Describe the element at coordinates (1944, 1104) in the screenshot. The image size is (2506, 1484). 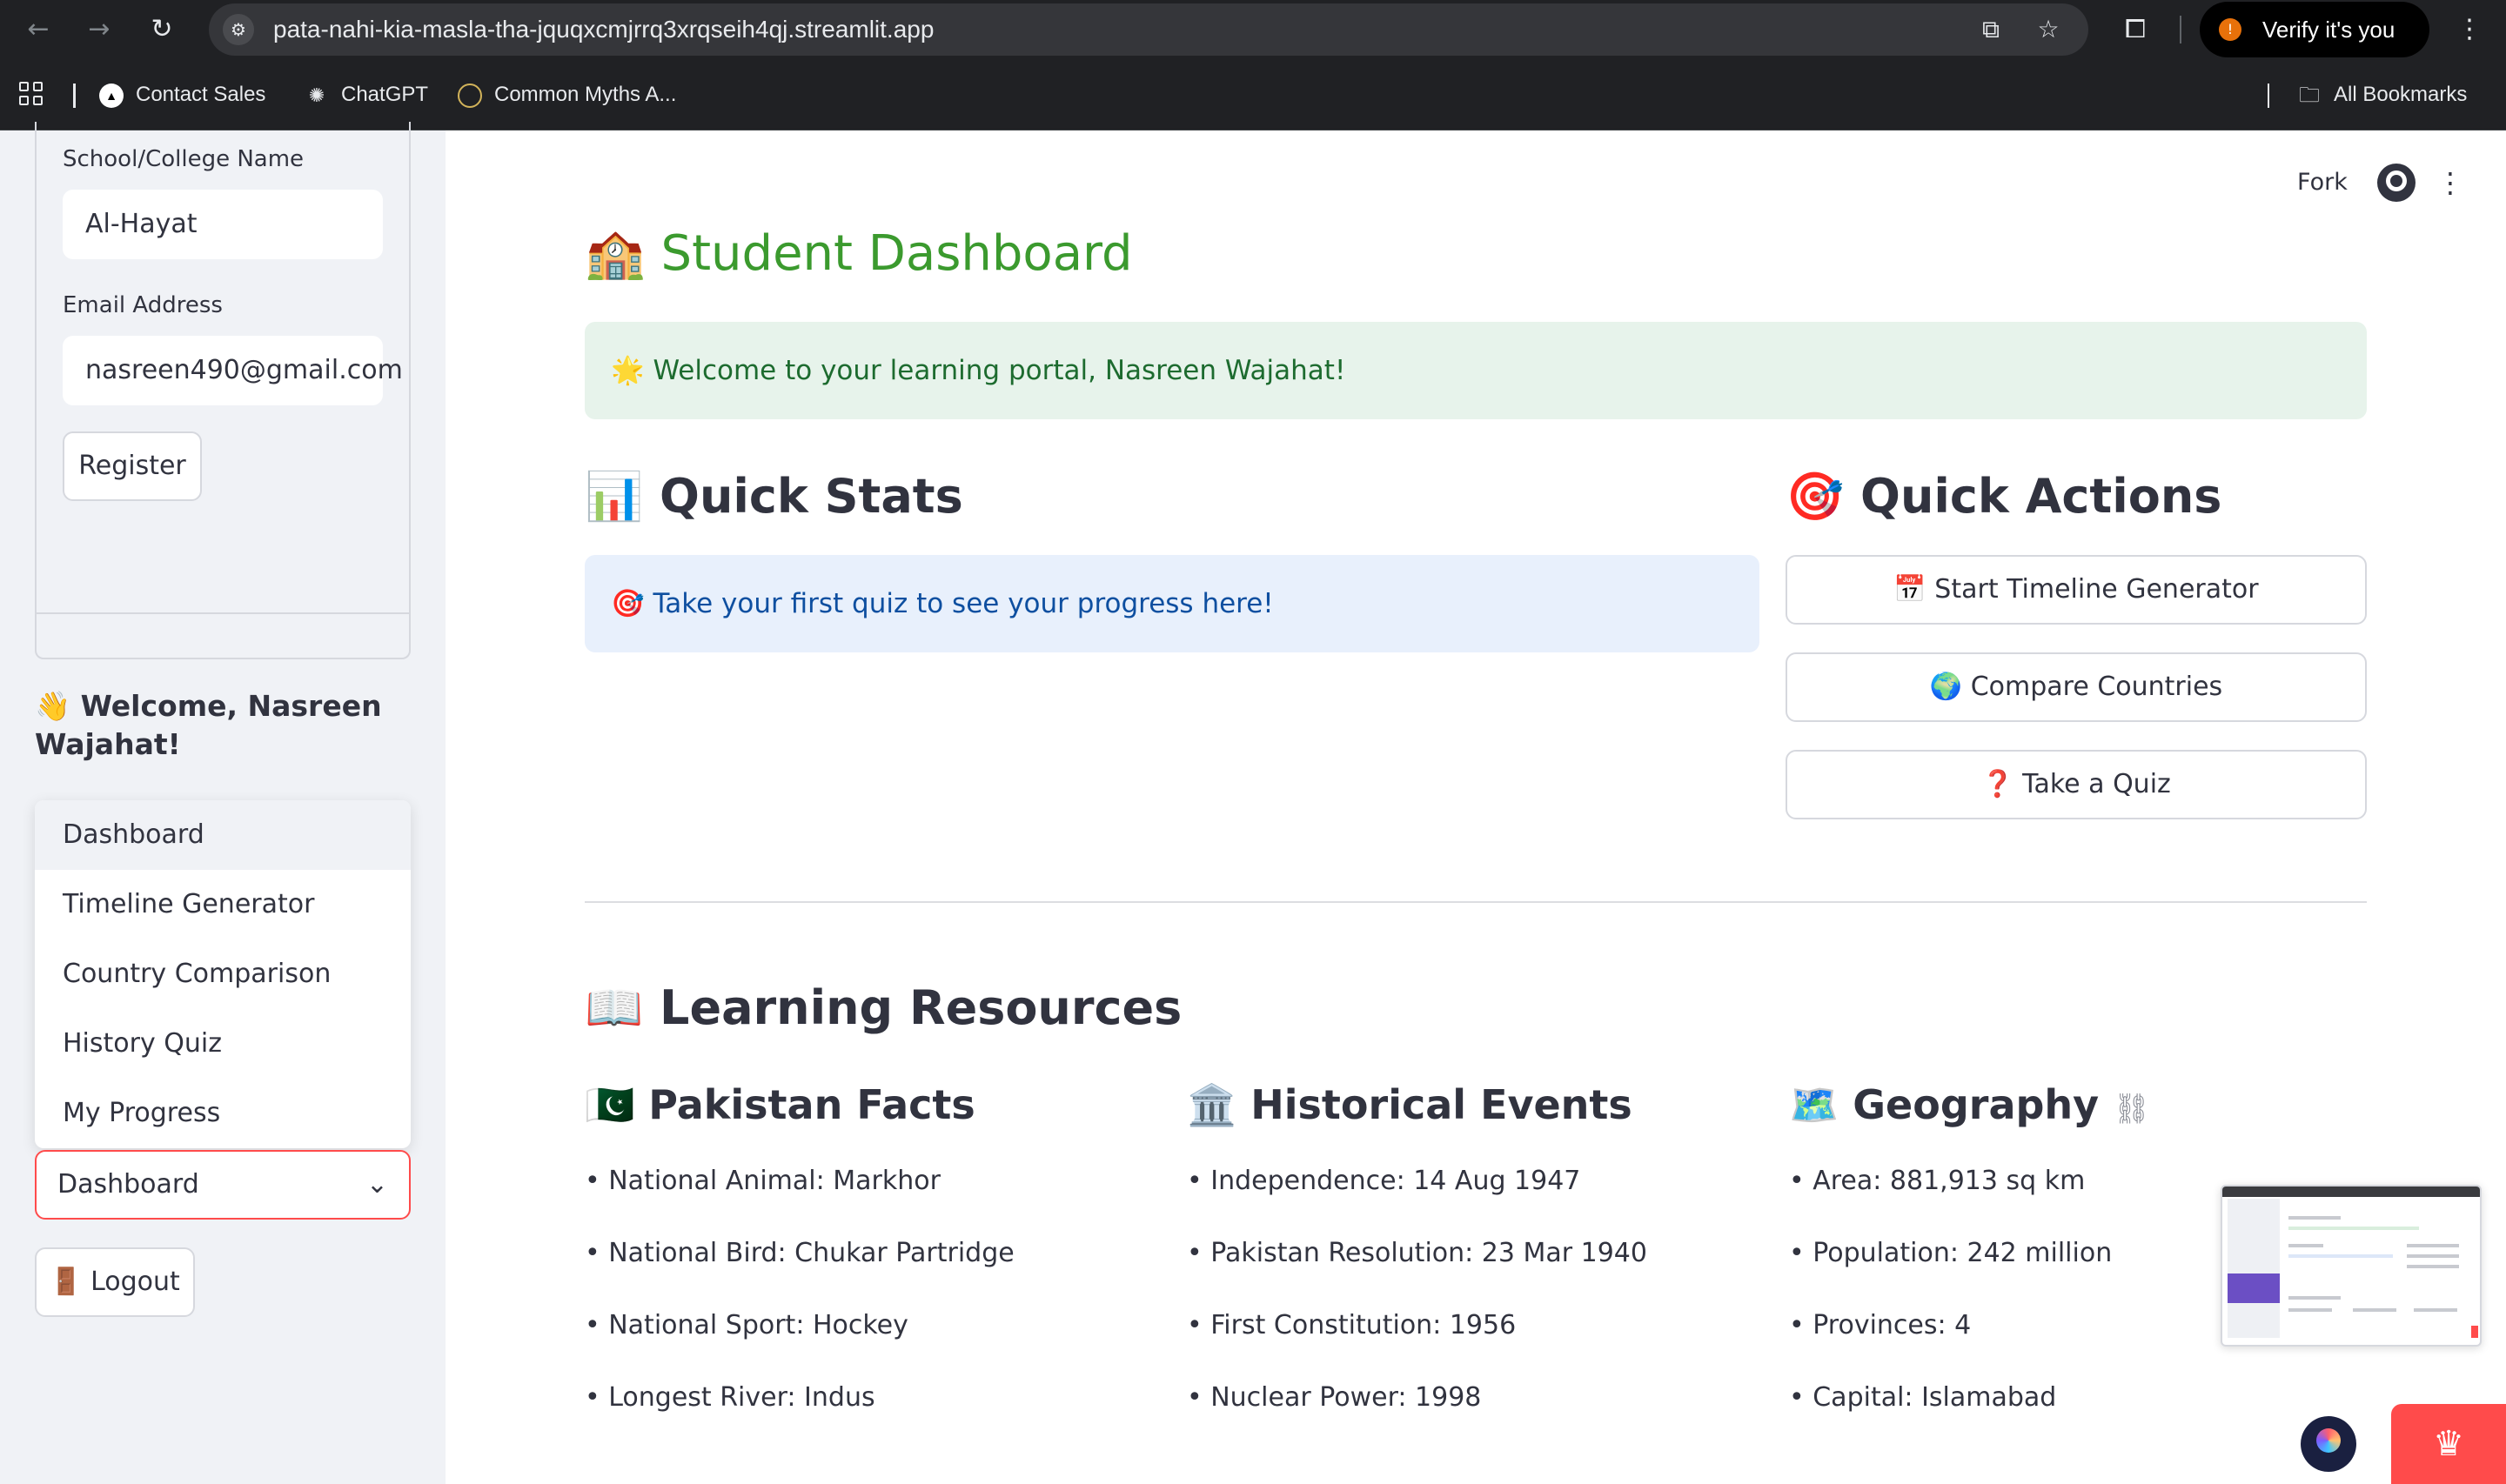
I see `geography-heading-text: 🗺️ Geography` at that location.